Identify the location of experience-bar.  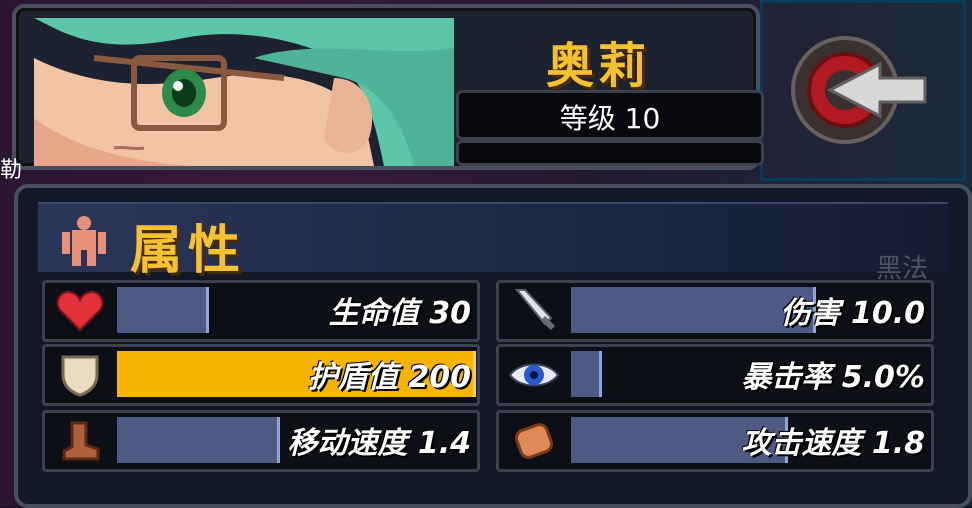
(610, 153).